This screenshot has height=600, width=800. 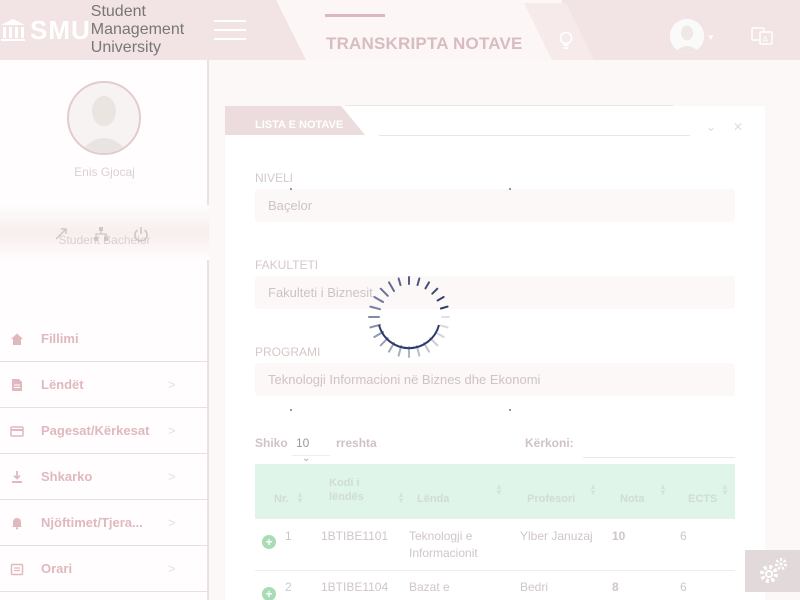 What do you see at coordinates (17, 523) in the screenshot?
I see `bell-icon` at bounding box center [17, 523].